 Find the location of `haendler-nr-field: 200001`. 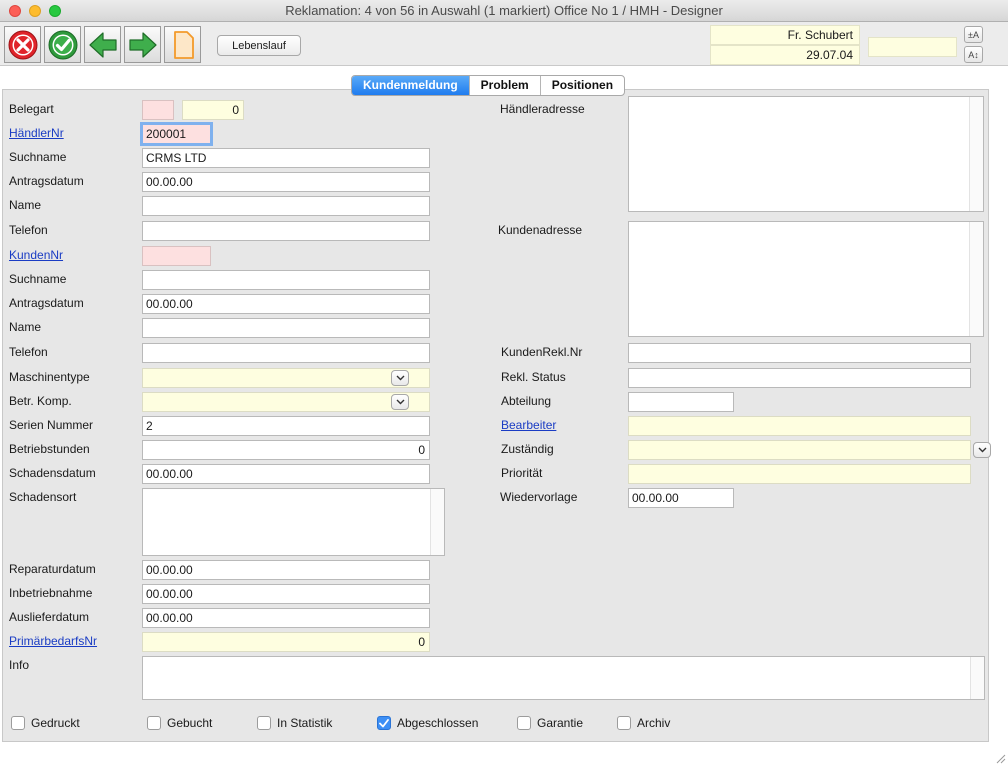

haendler-nr-field: 200001 is located at coordinates (176, 134).